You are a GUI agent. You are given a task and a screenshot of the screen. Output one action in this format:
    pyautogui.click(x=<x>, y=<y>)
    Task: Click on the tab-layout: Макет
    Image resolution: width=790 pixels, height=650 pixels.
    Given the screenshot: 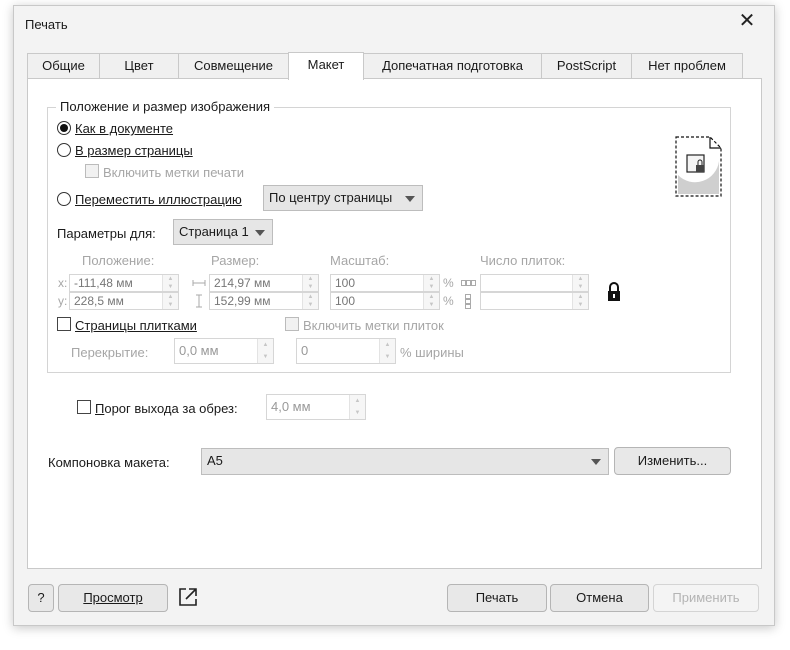 What is the action you would take?
    pyautogui.click(x=326, y=66)
    